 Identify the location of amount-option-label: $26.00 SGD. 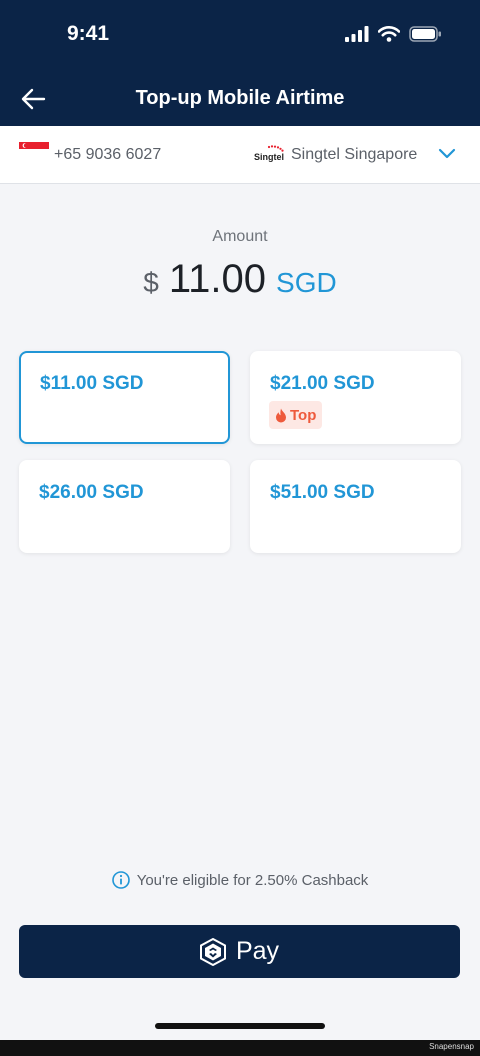
(91, 492).